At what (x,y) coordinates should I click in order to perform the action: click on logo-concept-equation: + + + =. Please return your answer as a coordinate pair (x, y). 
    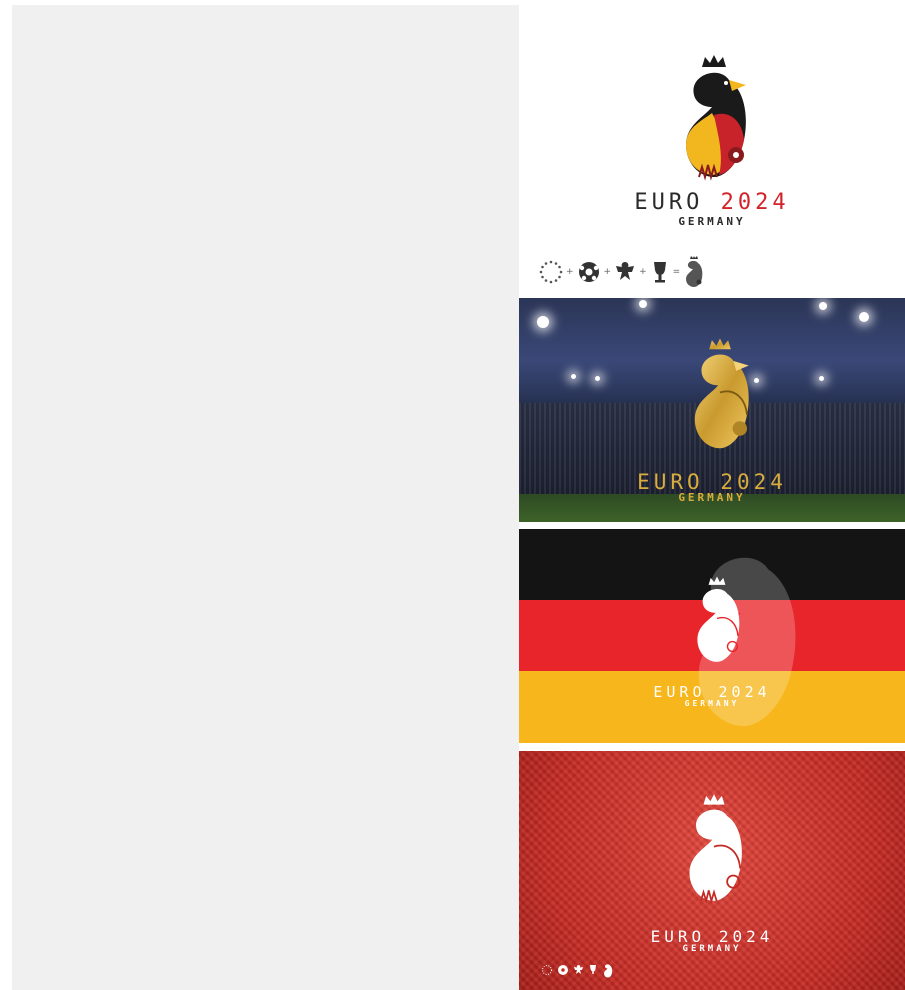
    Looking at the image, I should click on (622, 272).